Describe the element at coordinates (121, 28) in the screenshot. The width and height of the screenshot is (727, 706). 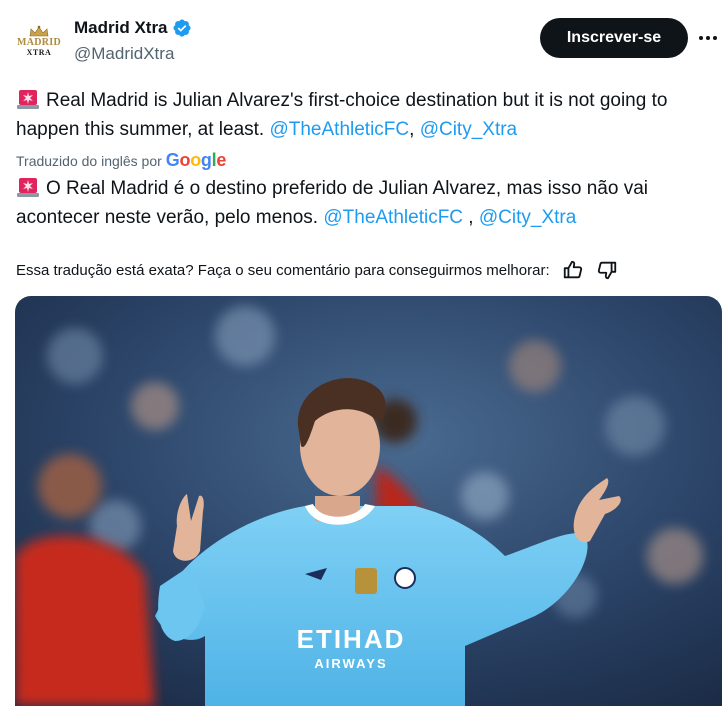
I see `author-display-name: Madrid Xtra` at that location.